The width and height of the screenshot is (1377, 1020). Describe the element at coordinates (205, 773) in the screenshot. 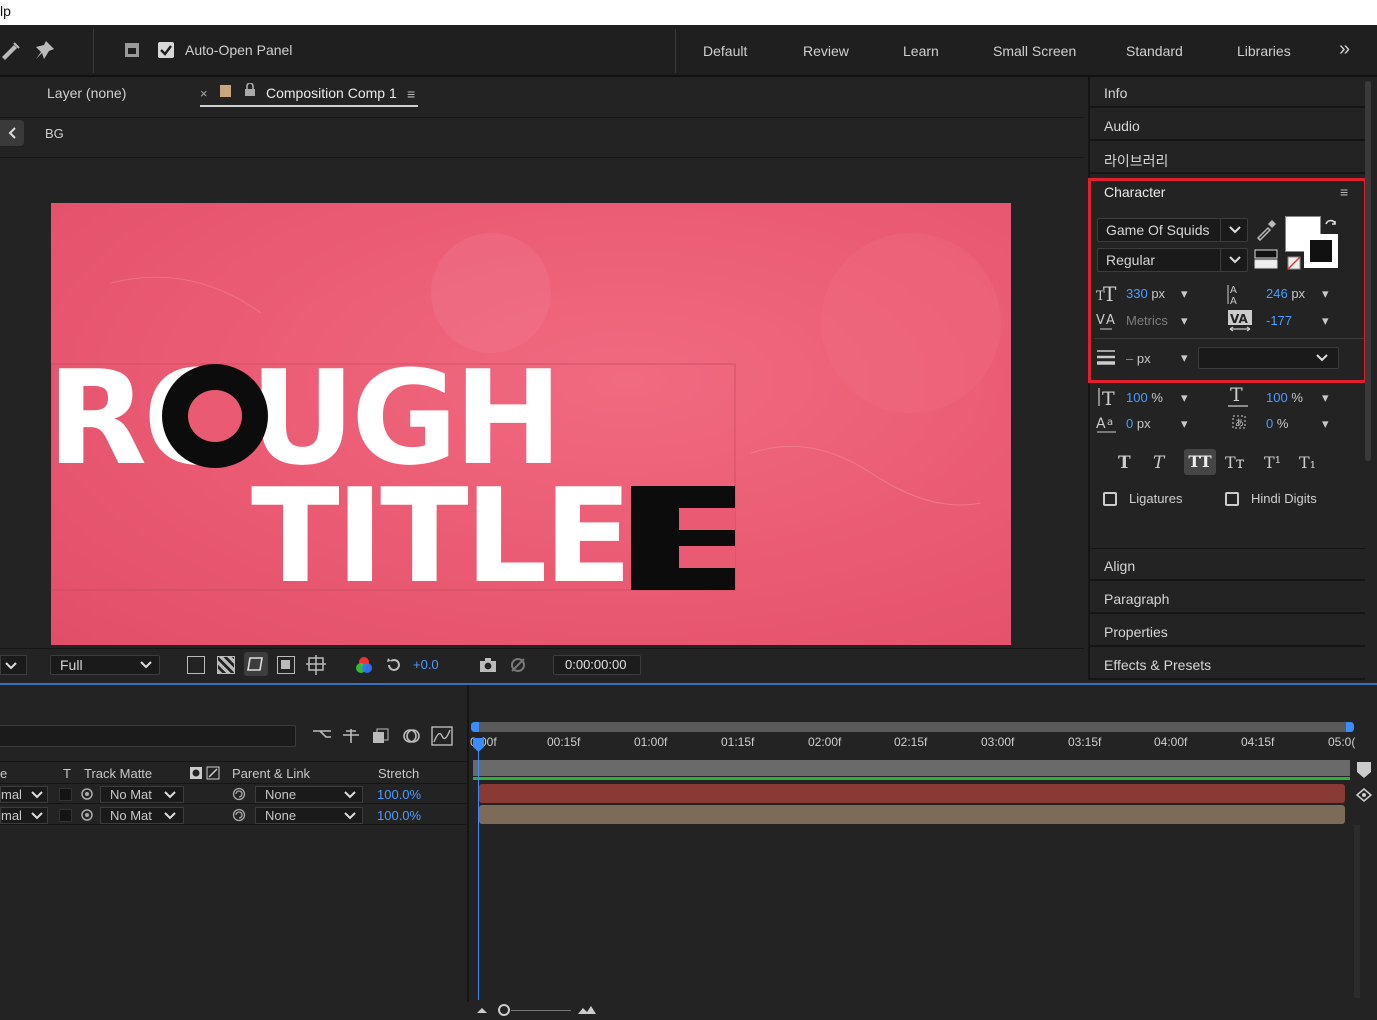

I see `matte-icons-header` at that location.